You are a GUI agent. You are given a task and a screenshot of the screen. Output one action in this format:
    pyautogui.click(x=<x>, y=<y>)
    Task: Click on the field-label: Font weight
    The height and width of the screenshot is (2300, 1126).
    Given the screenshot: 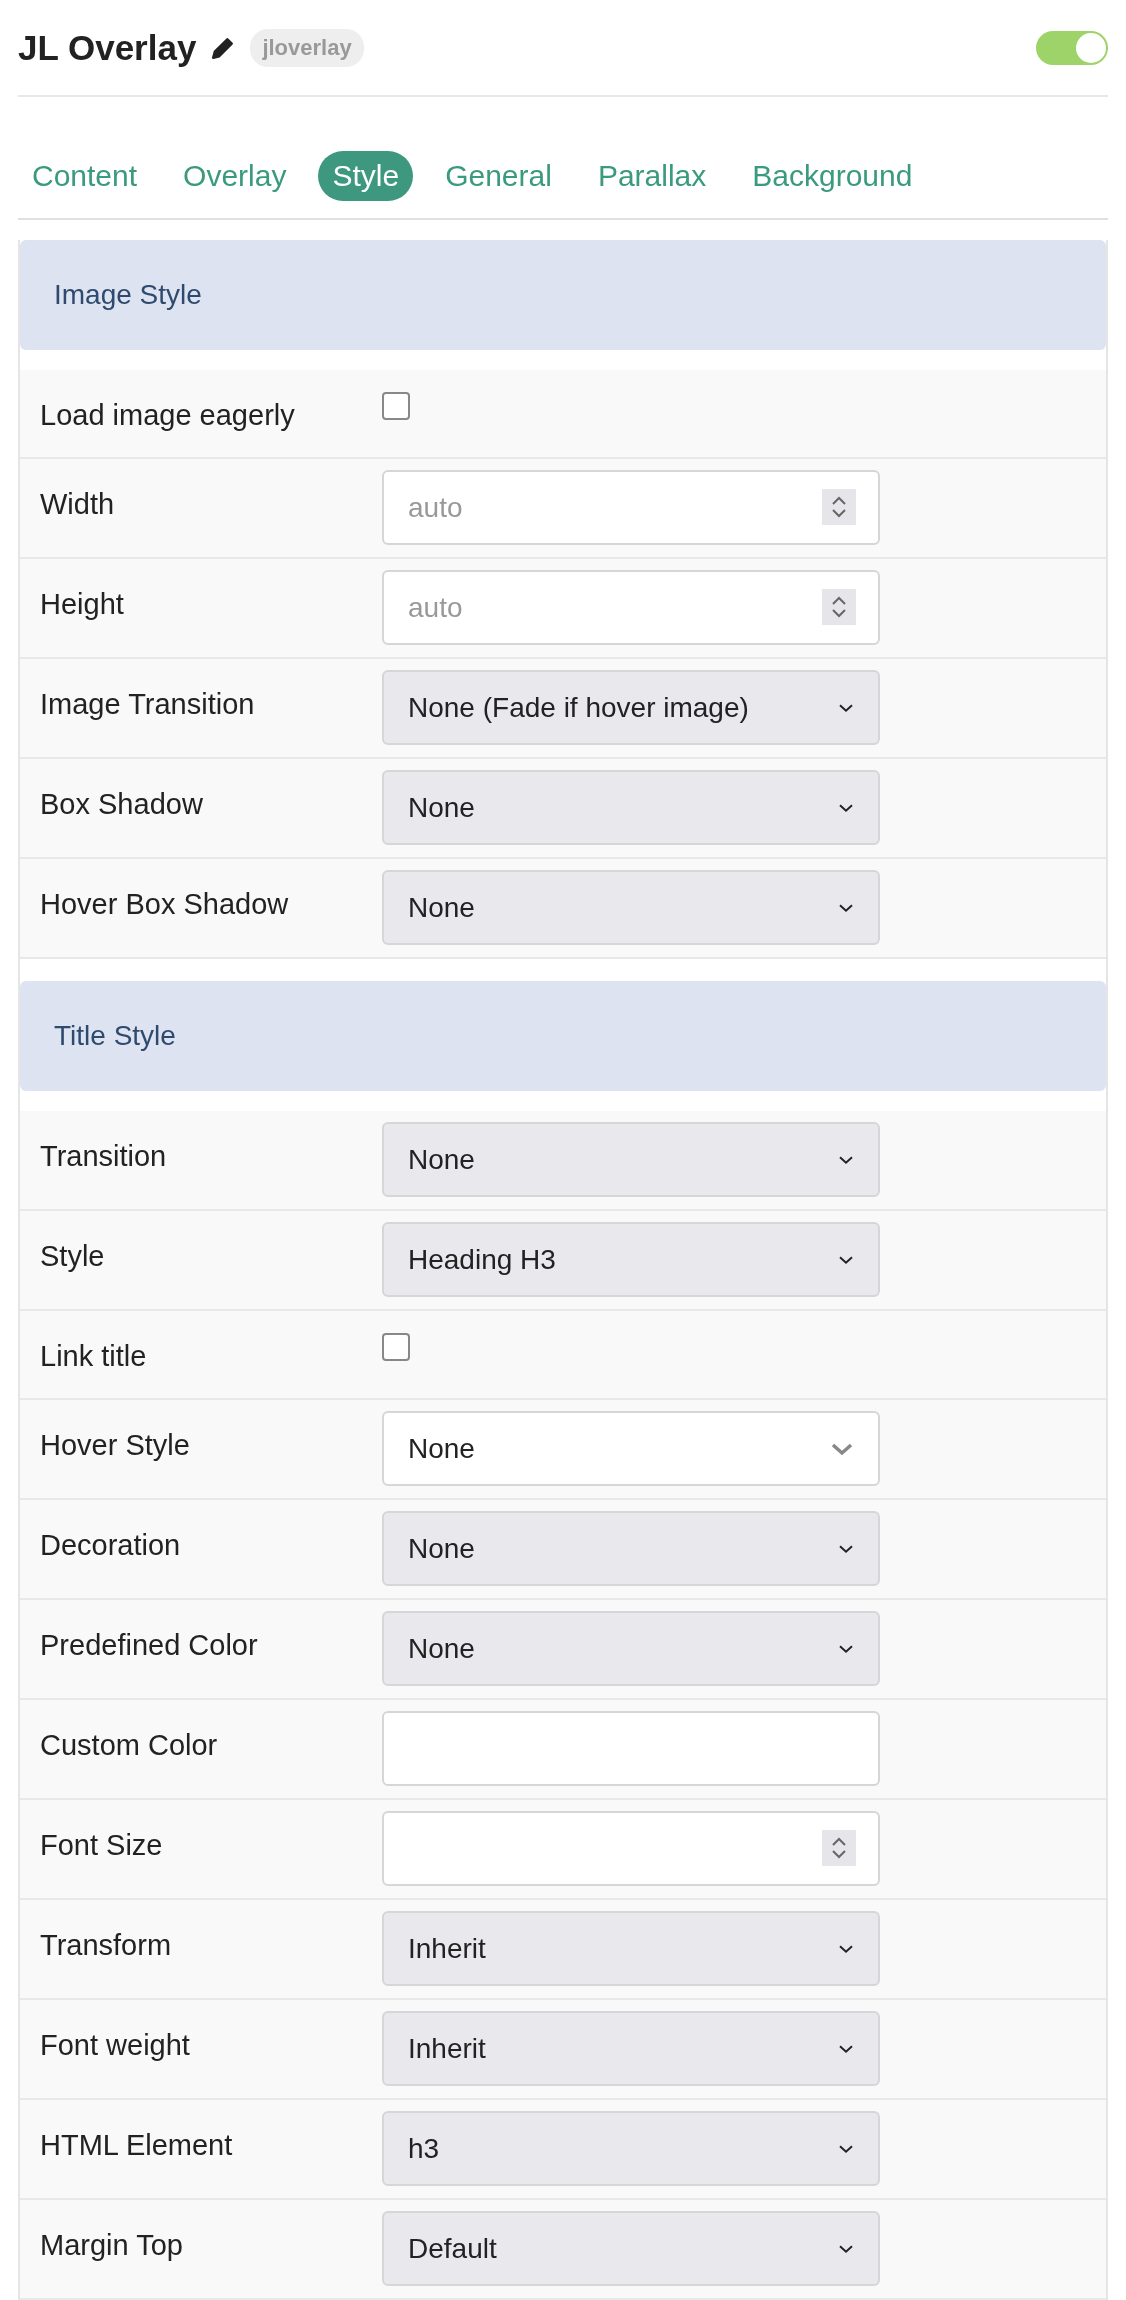 What is the action you would take?
    pyautogui.click(x=115, y=2045)
    